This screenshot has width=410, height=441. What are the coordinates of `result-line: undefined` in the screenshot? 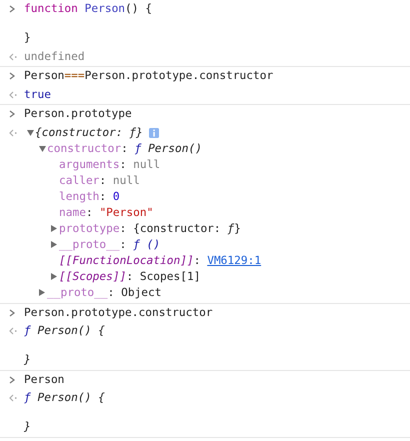 It's located at (54, 57).